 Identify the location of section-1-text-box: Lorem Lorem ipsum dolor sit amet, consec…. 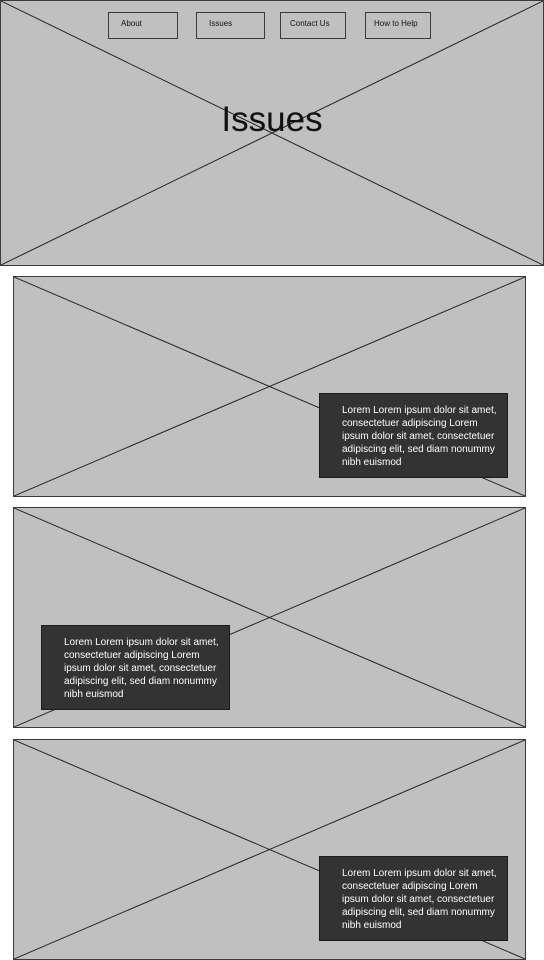
(413, 435).